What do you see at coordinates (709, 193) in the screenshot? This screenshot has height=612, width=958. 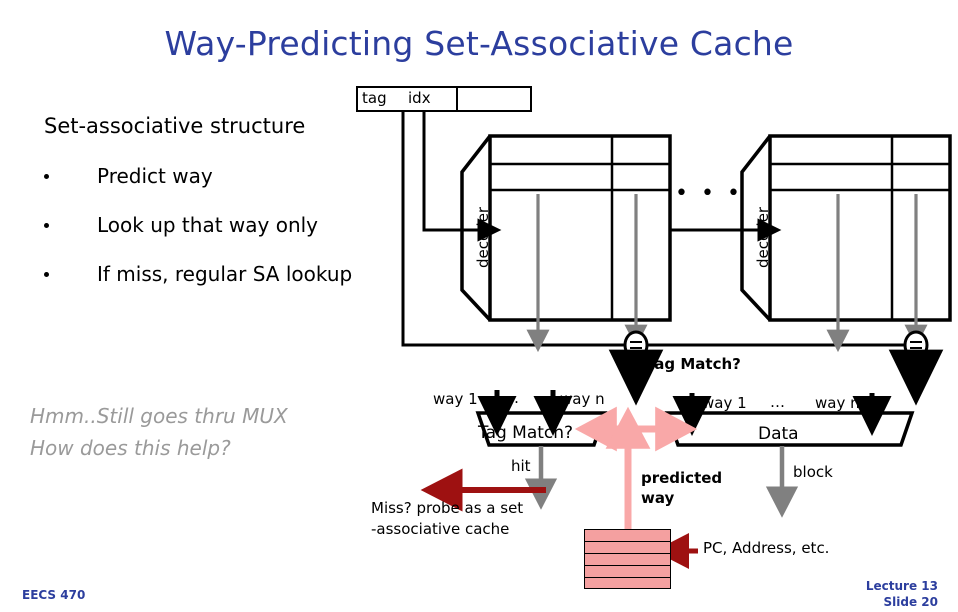 I see `array-ellipsis: • • •` at bounding box center [709, 193].